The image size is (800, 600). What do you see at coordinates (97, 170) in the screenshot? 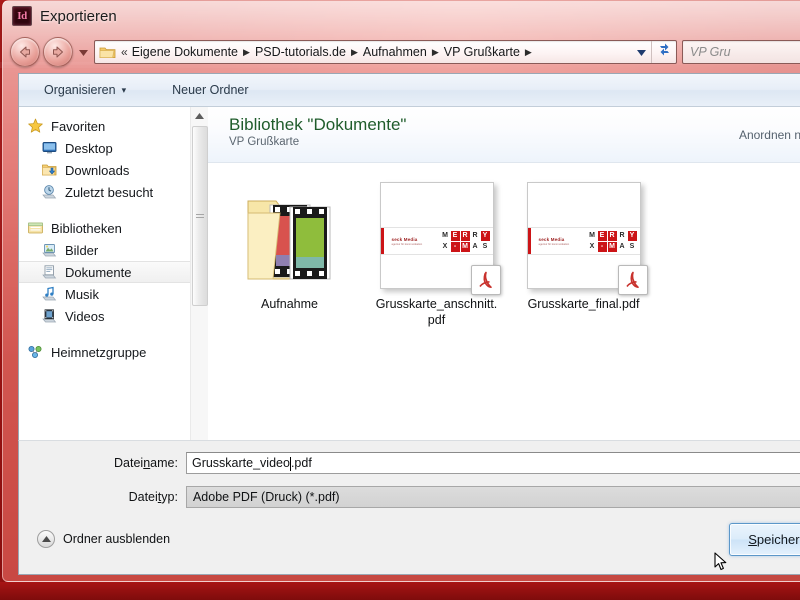
I see `sidebar-item-label: Downloads` at bounding box center [97, 170].